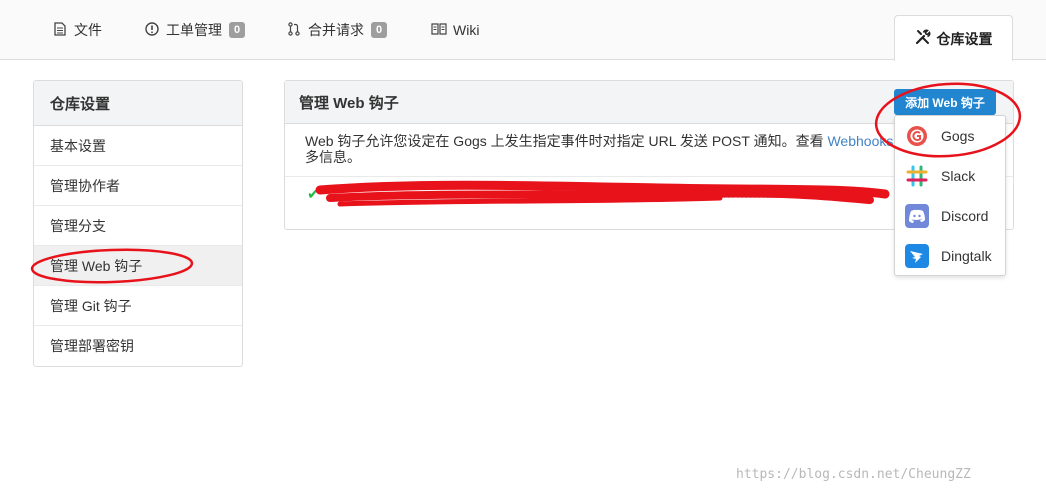 This screenshot has height=496, width=1046. I want to click on dropdown-item-label: Dingtalk, so click(966, 256).